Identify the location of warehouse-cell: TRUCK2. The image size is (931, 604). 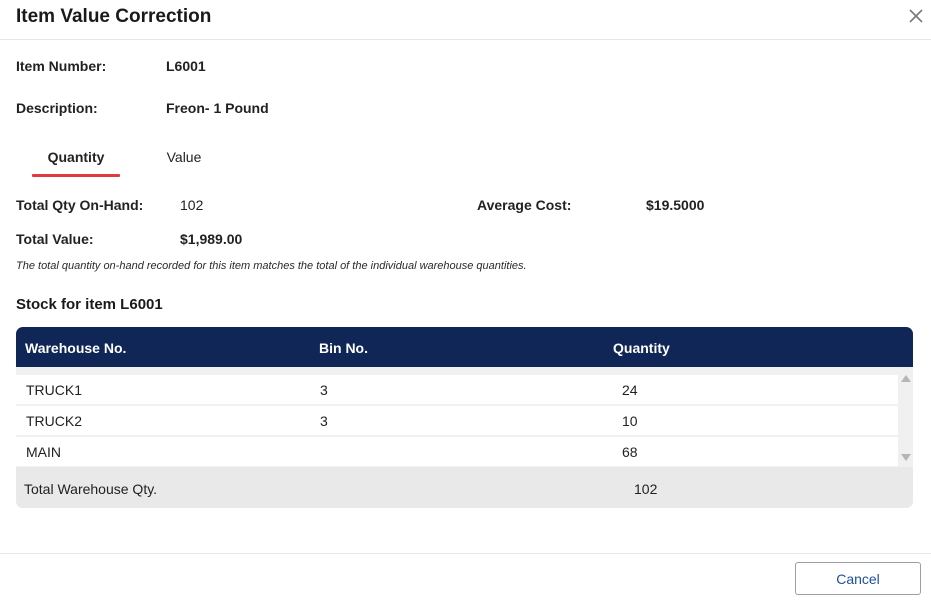
(54, 421).